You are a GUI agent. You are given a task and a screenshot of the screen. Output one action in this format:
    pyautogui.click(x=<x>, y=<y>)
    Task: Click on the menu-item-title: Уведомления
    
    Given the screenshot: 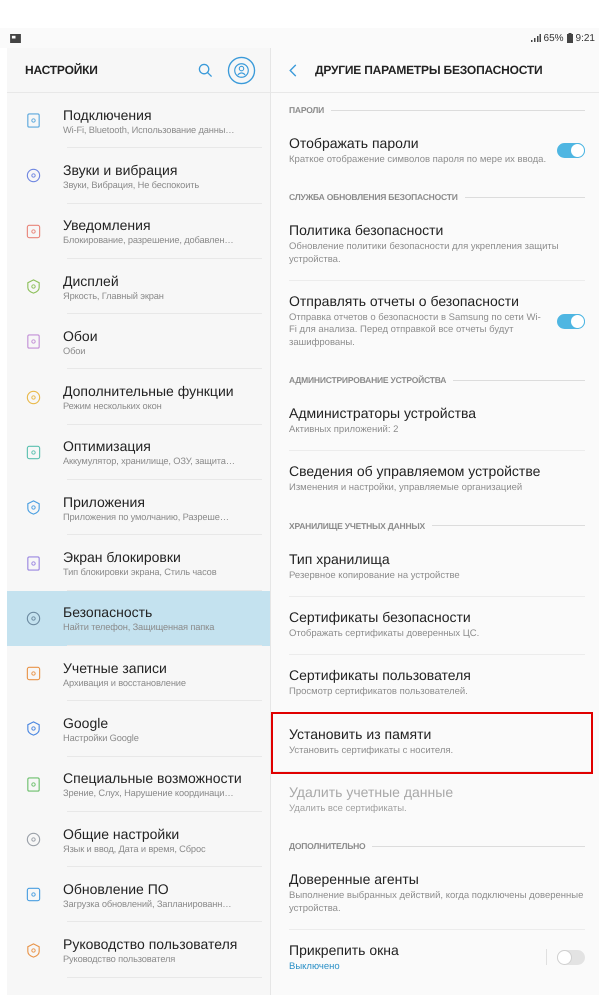 What is the action you would take?
    pyautogui.click(x=107, y=225)
    